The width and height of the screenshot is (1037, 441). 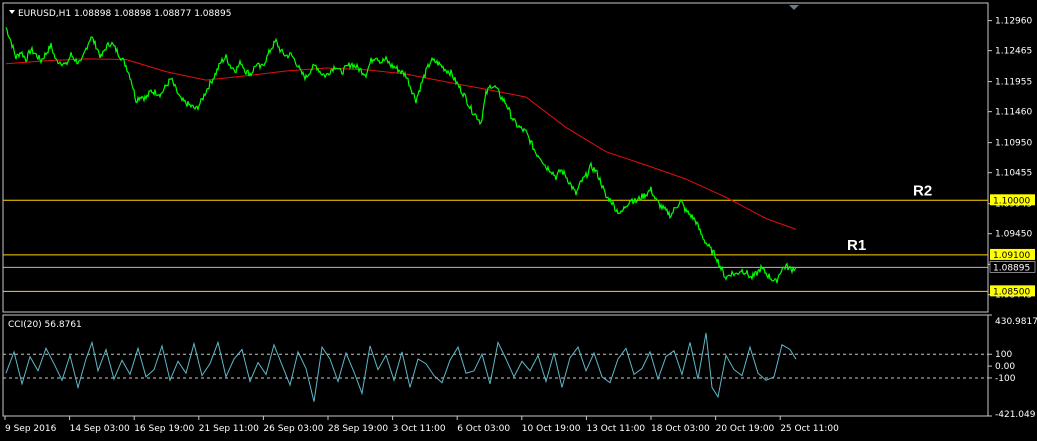 I want to click on price-tick-label: 1.12465, so click(x=1013, y=52).